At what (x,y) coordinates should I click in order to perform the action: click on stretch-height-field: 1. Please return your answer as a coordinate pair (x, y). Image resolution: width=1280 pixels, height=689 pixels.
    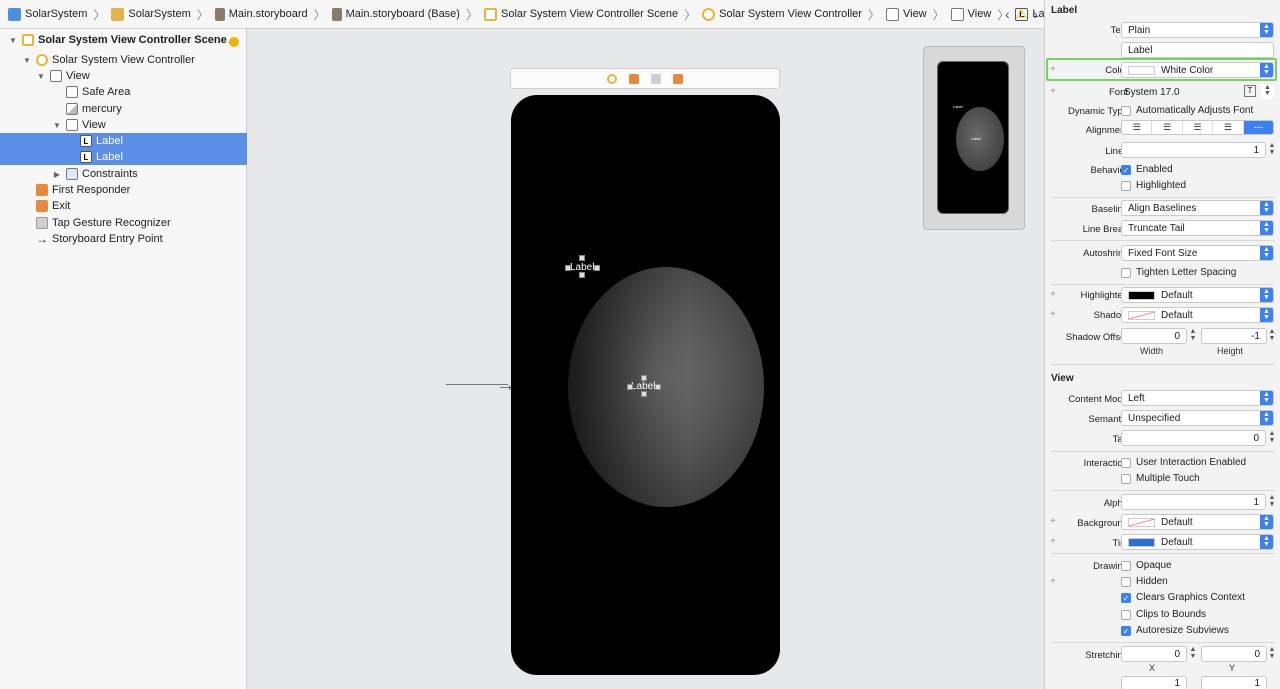
    Looking at the image, I should click on (1234, 682).